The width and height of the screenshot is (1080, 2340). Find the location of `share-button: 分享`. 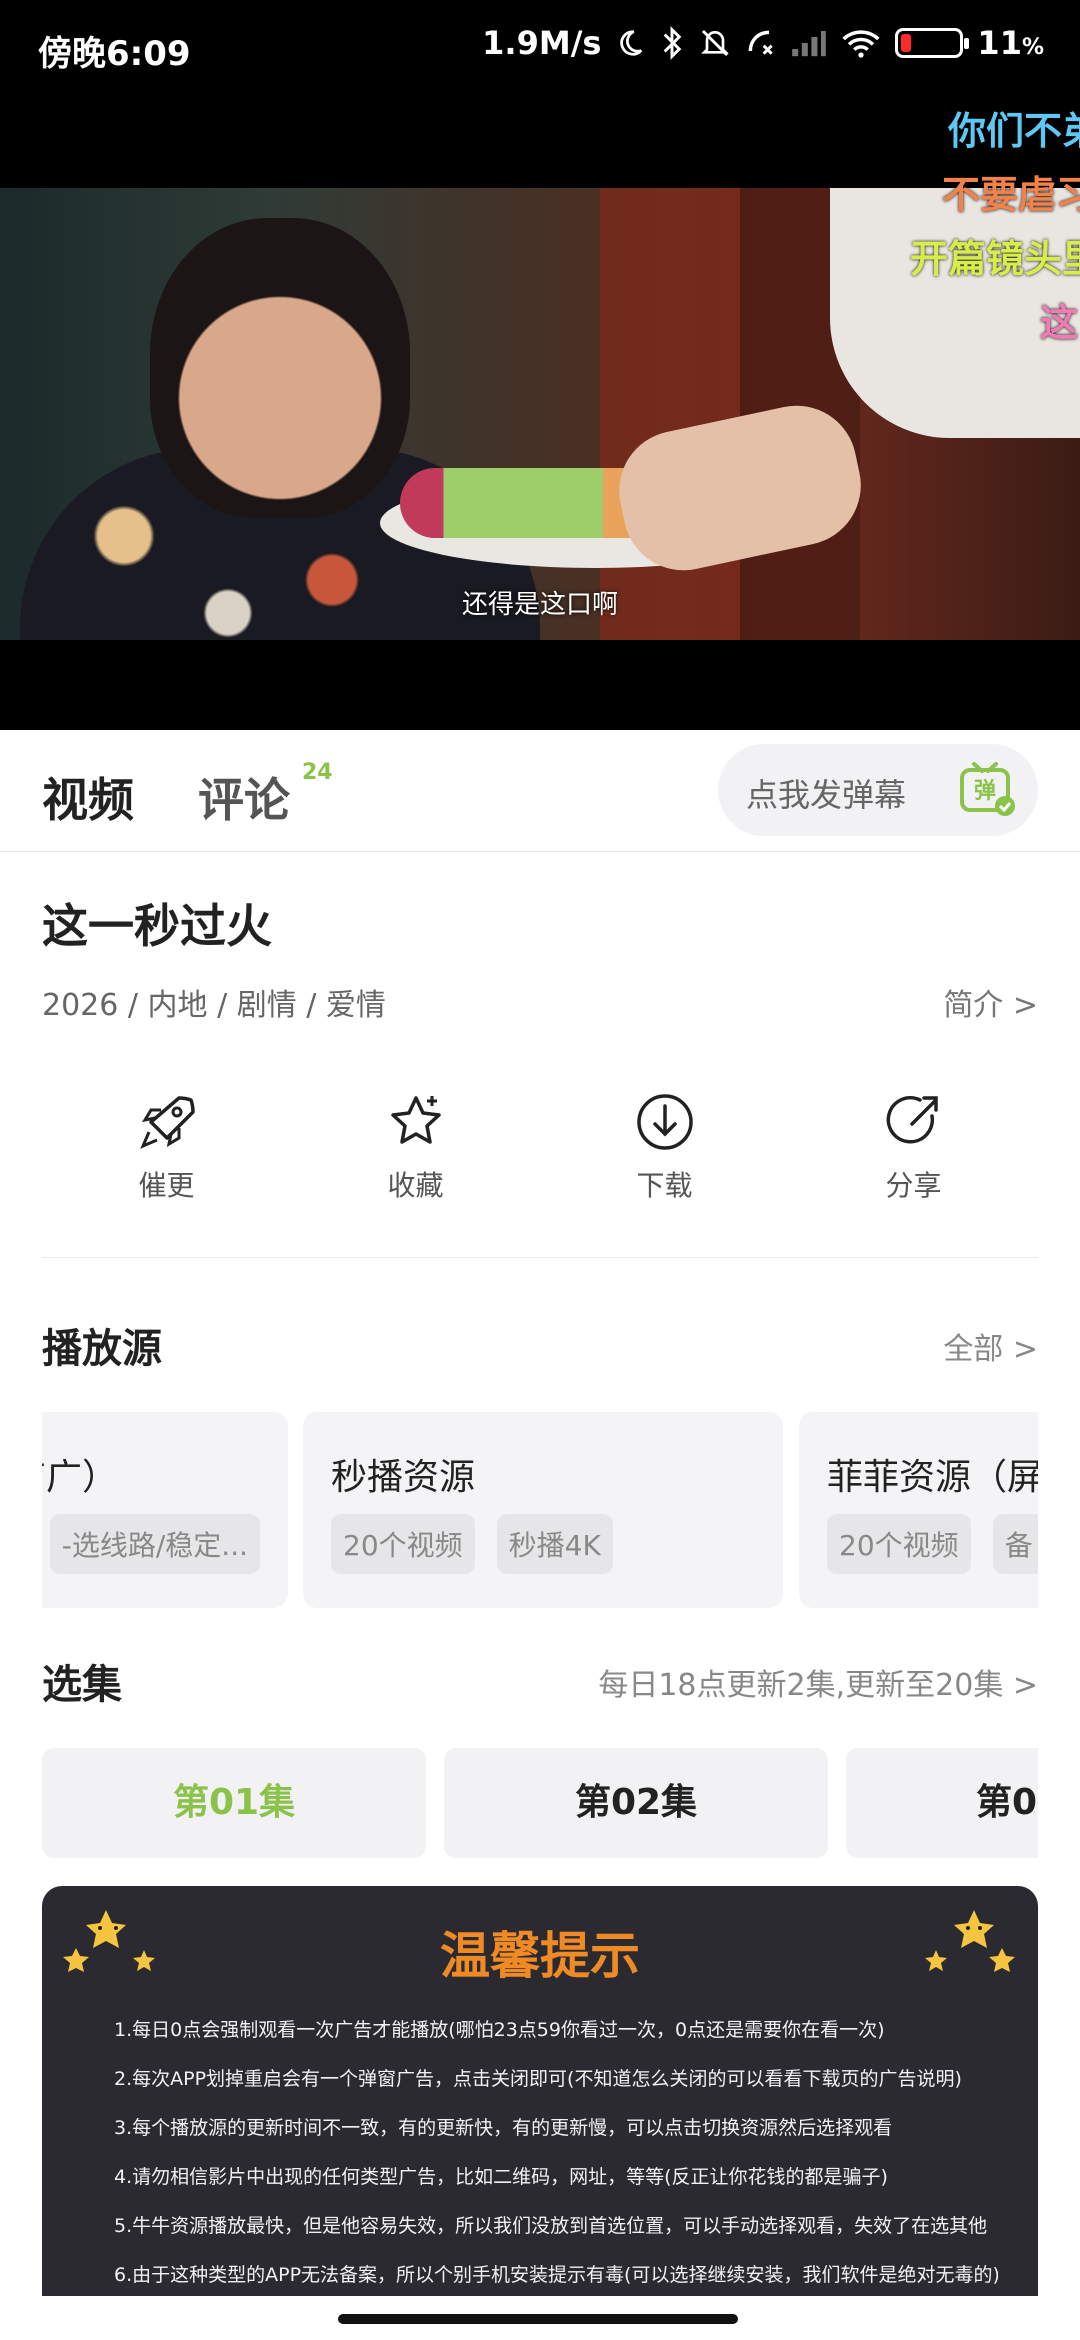

share-button: 分享 is located at coordinates (913, 1173).